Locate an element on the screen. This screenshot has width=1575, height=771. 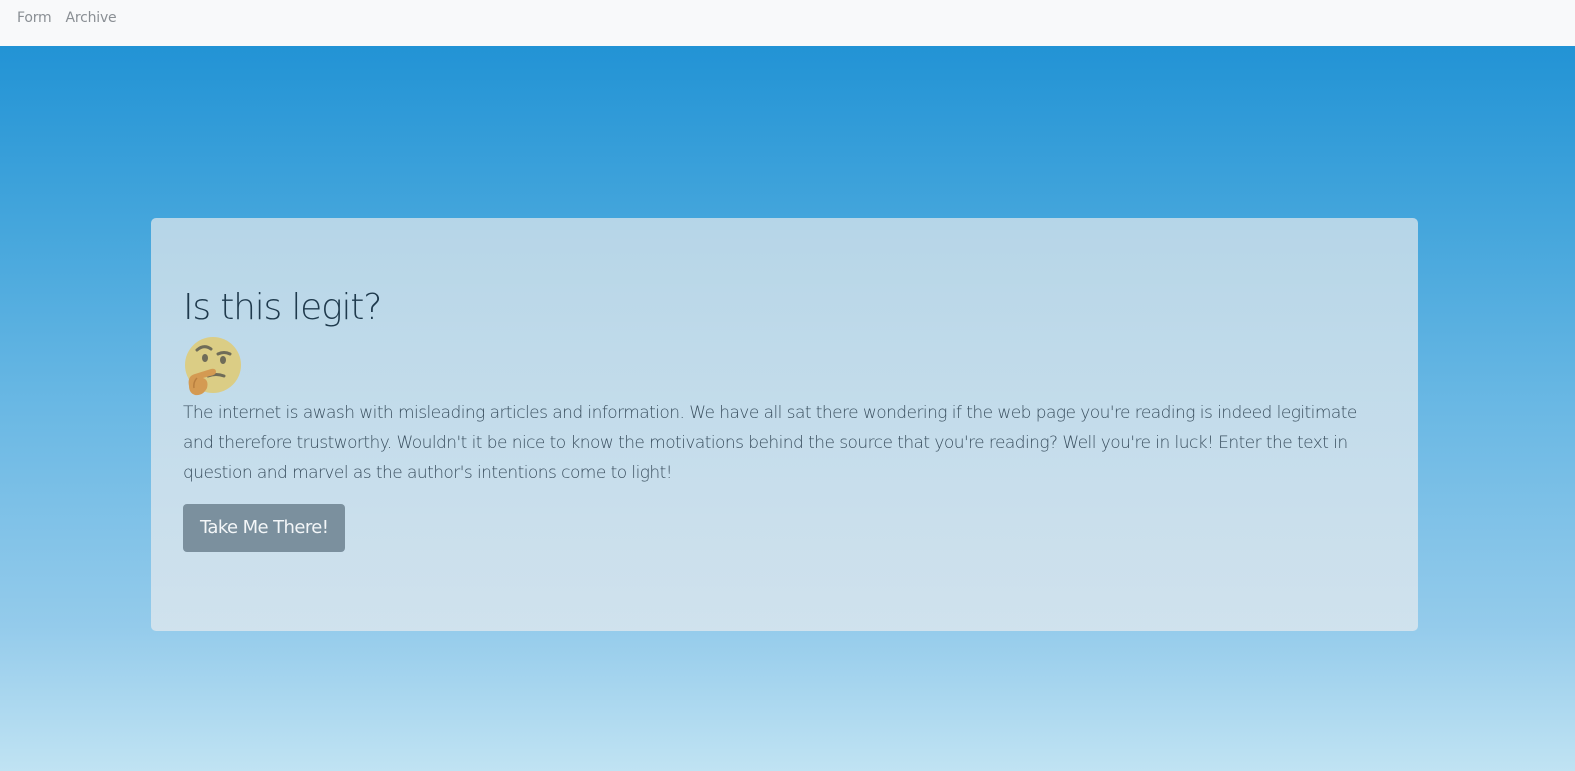
nav-link-form: Form is located at coordinates (34, 13).